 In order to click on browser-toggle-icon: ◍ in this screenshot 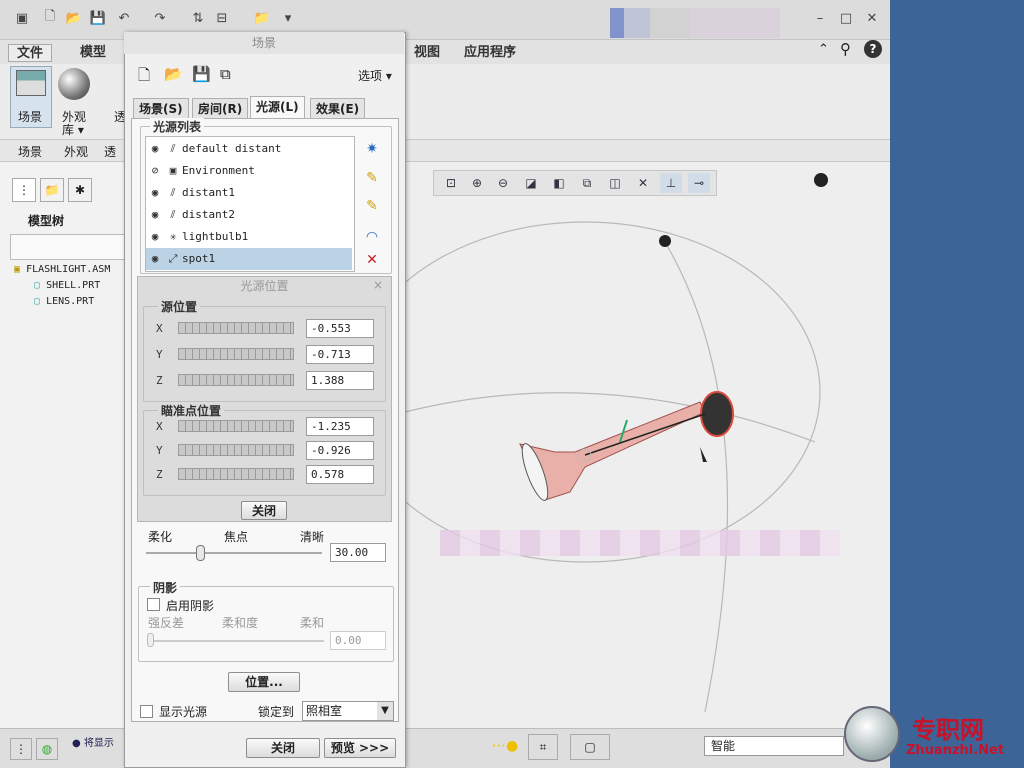, I will do `click(47, 749)`.